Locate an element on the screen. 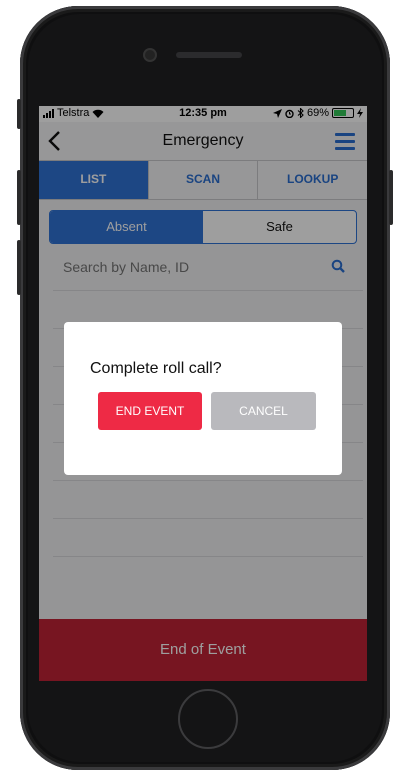  confirm-dialog: Complete roll call? END EVENT CANCEL is located at coordinates (203, 398).